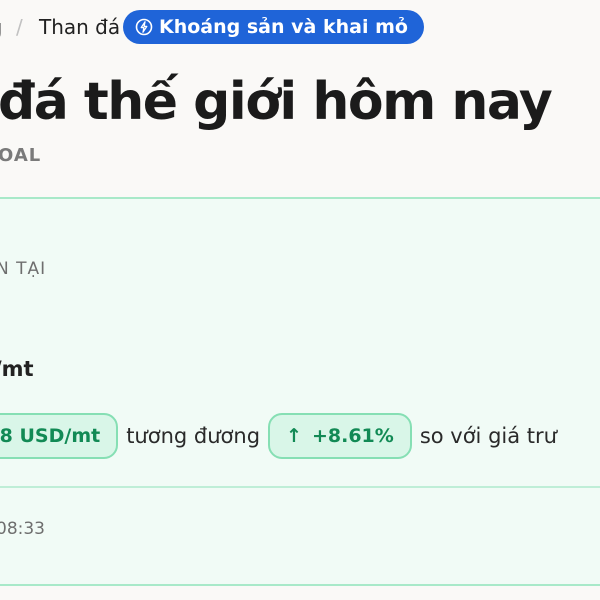 Image resolution: width=600 pixels, height=600 pixels. What do you see at coordinates (22, 529) in the screenshot?
I see `update-timestamp: 08:33` at bounding box center [22, 529].